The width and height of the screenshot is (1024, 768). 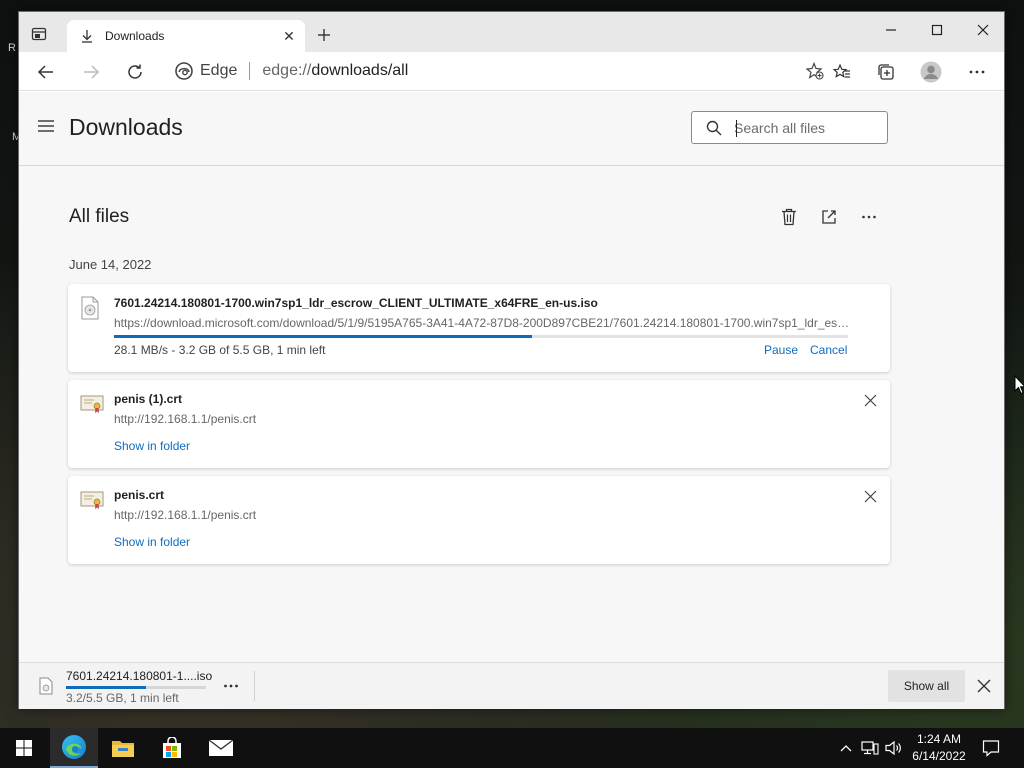 I want to click on pause-button: Pause, so click(x=781, y=350).